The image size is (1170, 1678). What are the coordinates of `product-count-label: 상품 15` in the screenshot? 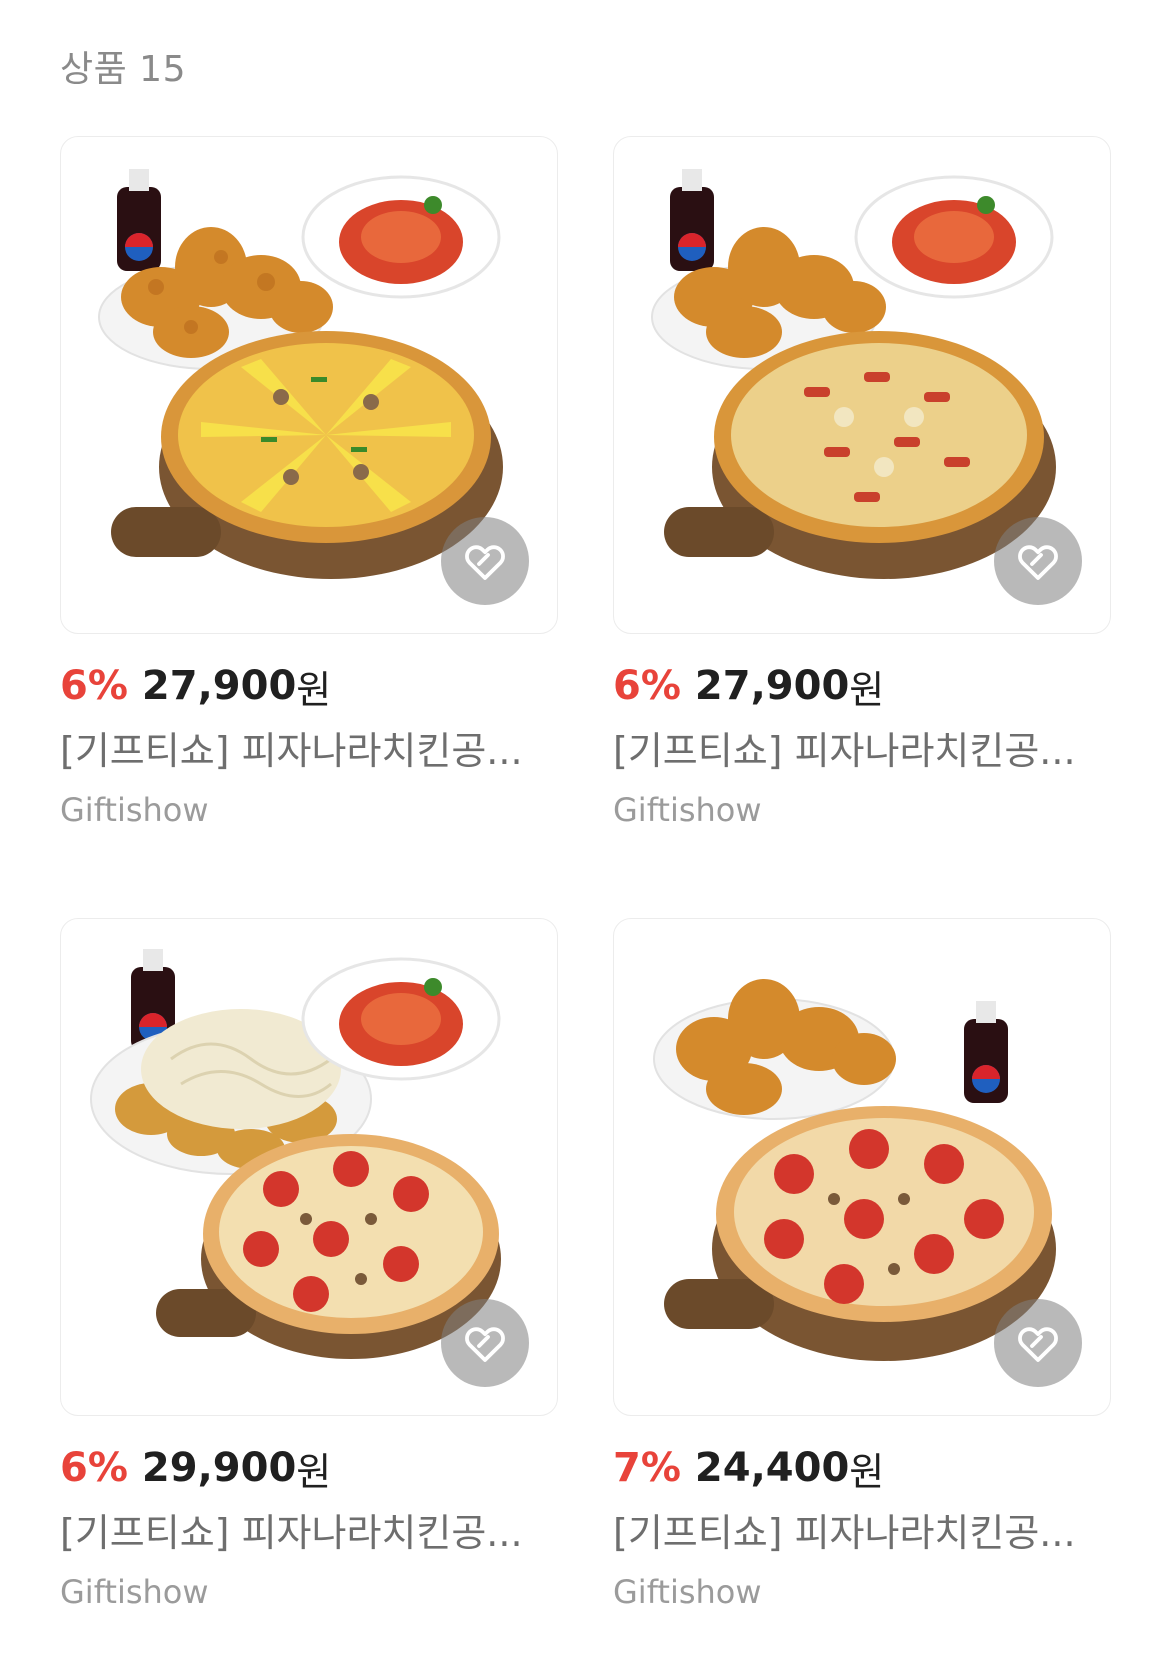 It's located at (123, 69).